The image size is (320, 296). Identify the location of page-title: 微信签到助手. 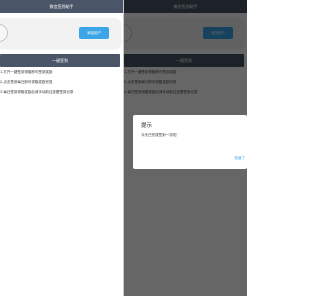
(61, 6).